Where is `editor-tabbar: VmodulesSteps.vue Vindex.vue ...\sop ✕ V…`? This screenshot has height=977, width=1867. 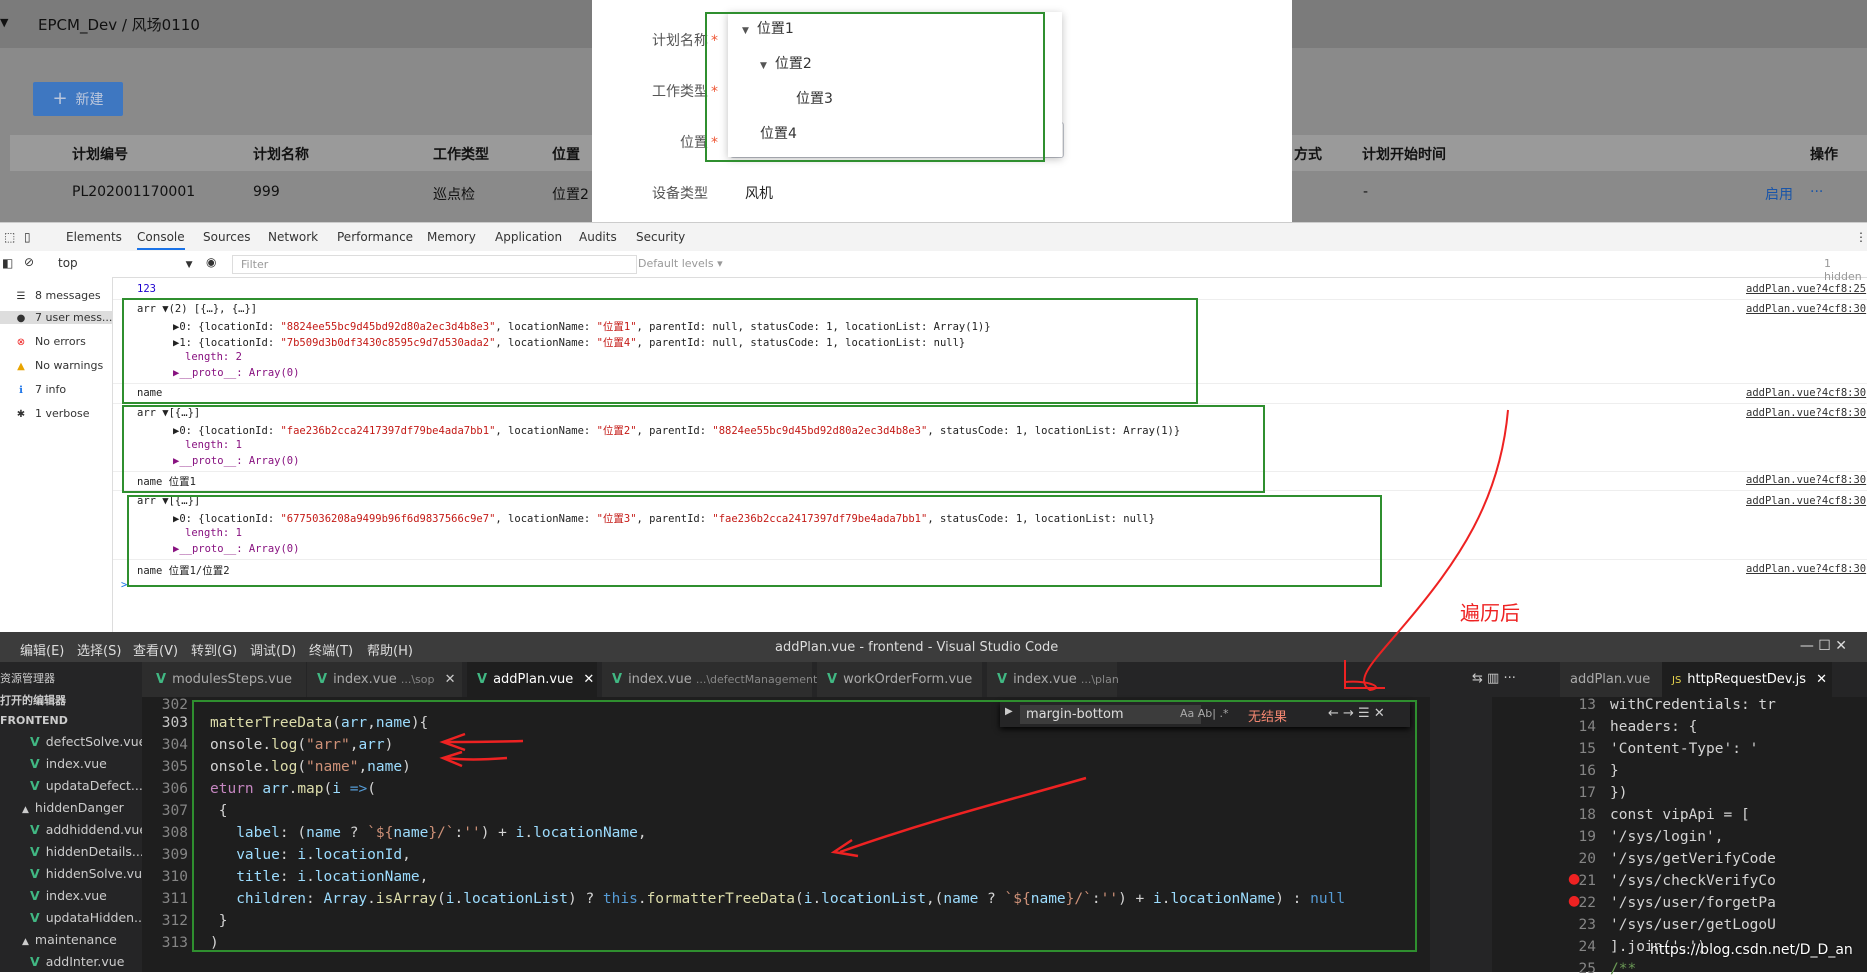
editor-tabbar: VmodulesSteps.vue Vindex.vue ...\sop ✕ V… is located at coordinates (1004, 679).